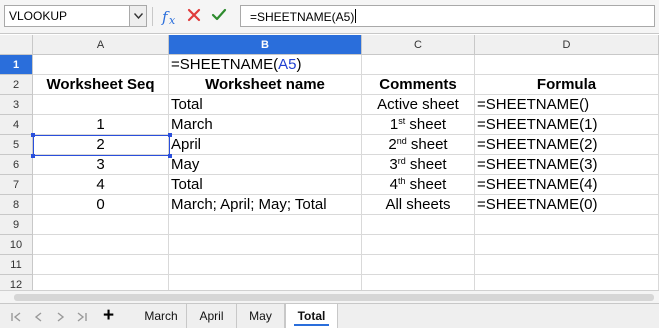 The width and height of the screenshot is (659, 328). Describe the element at coordinates (194, 15) in the screenshot. I see `cancel-x-icon` at that location.